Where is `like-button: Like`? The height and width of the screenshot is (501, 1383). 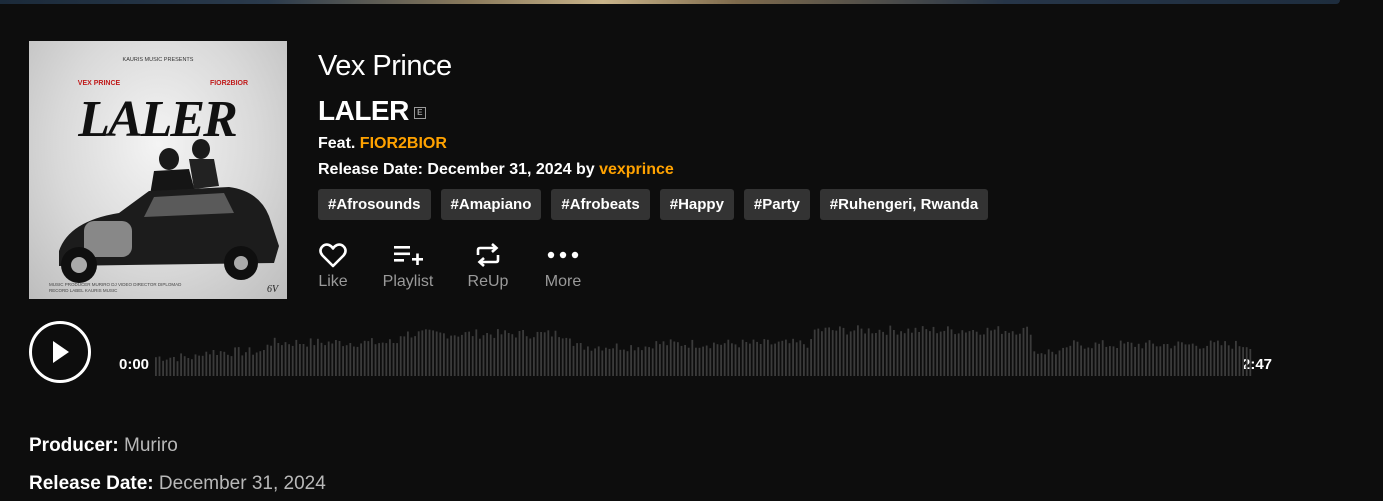
like-button: Like is located at coordinates (333, 265).